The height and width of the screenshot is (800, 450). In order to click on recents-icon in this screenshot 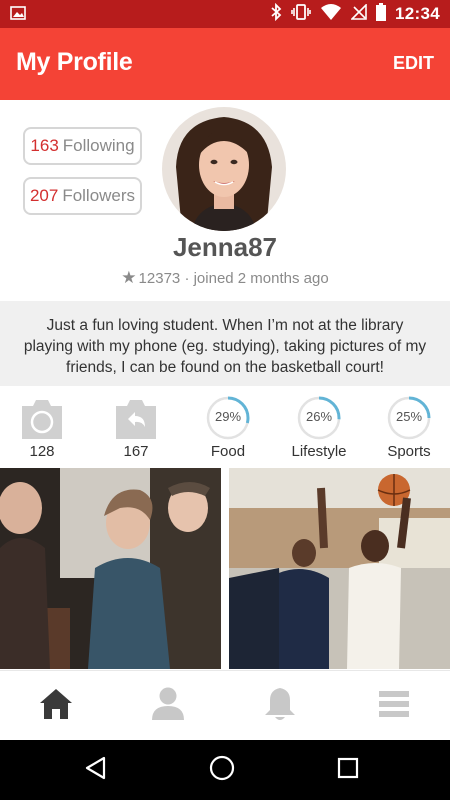, I will do `click(348, 770)`.